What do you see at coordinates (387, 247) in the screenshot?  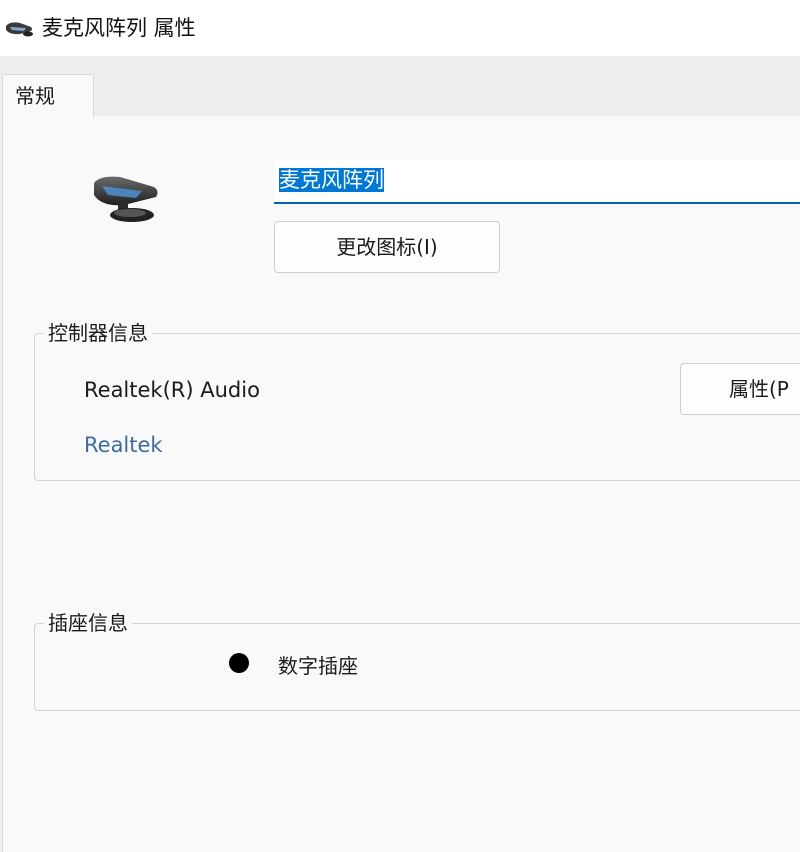 I see `change-icon-button: 更改图标(I)` at bounding box center [387, 247].